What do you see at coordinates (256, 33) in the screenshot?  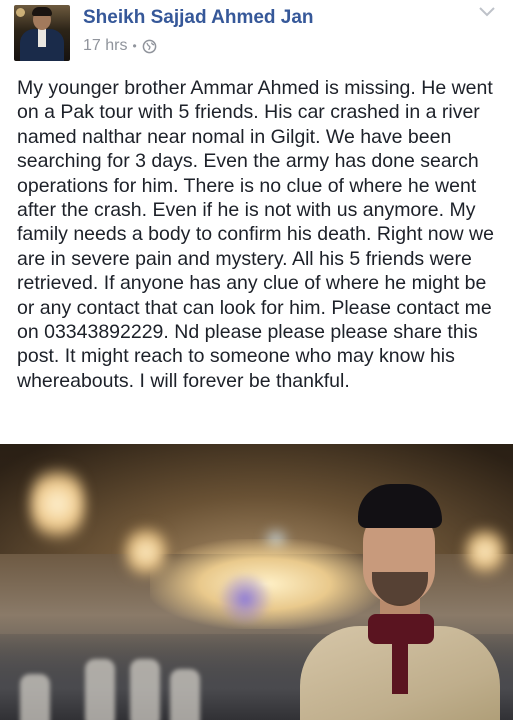 I see `post-header: Sheikh Sajjad Ahmed Jan 17 hrs •` at bounding box center [256, 33].